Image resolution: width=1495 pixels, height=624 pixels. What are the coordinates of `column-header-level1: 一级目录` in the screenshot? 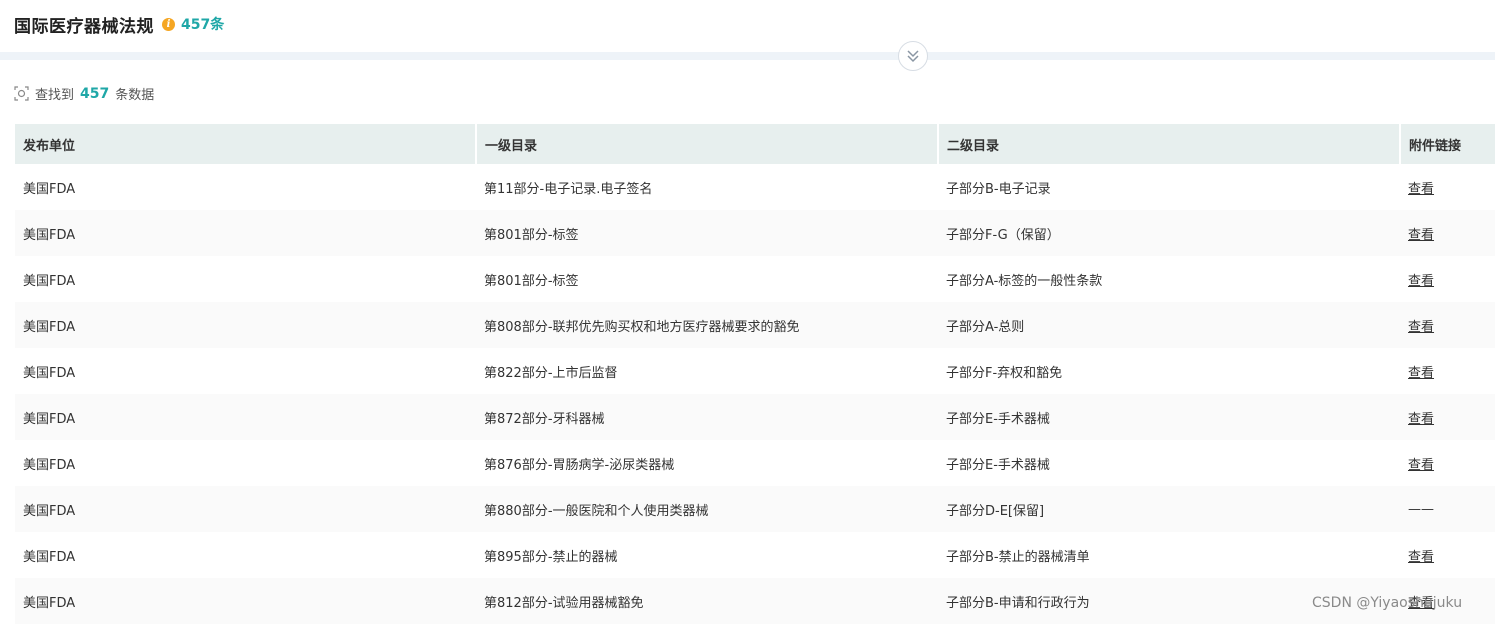 It's located at (707, 144).